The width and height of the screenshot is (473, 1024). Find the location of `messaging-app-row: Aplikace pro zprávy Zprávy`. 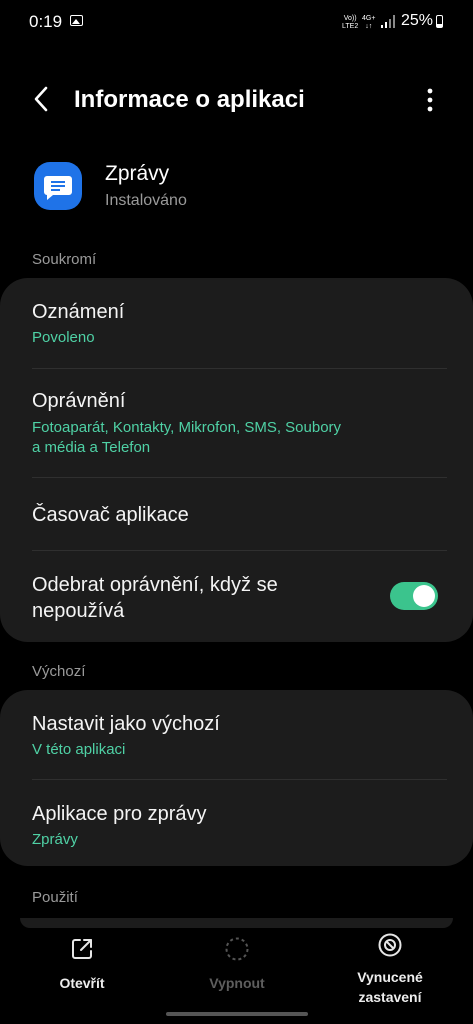

messaging-app-row: Aplikace pro zprávy Zprávy is located at coordinates (236, 823).